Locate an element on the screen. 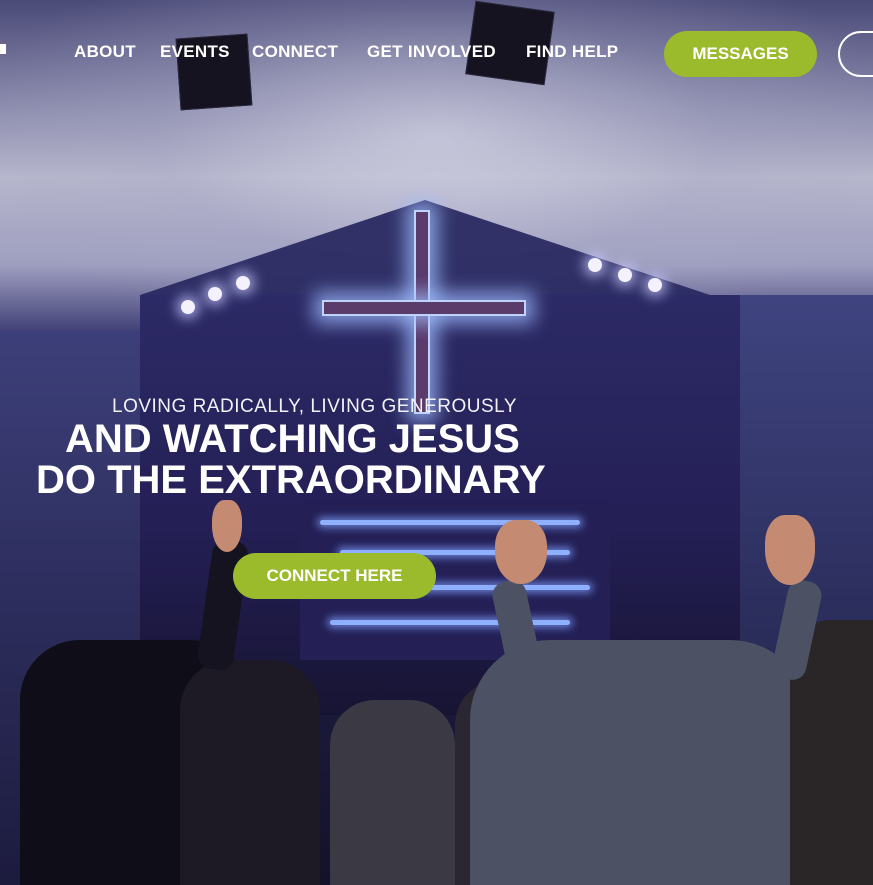 The width and height of the screenshot is (873, 885). nav-item-find-help: FIND HELP is located at coordinates (572, 52).